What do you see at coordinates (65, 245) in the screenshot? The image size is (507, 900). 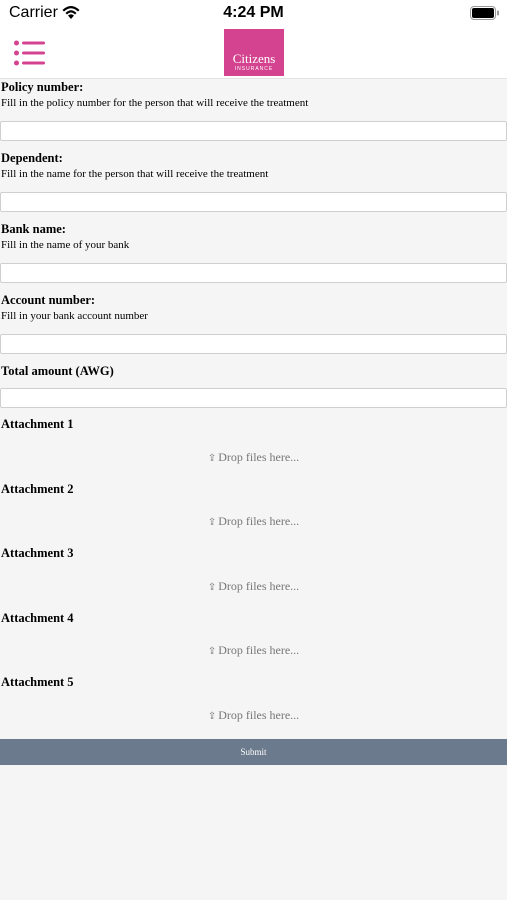 I see `bank-name-help: Fill in the name of your bank` at bounding box center [65, 245].